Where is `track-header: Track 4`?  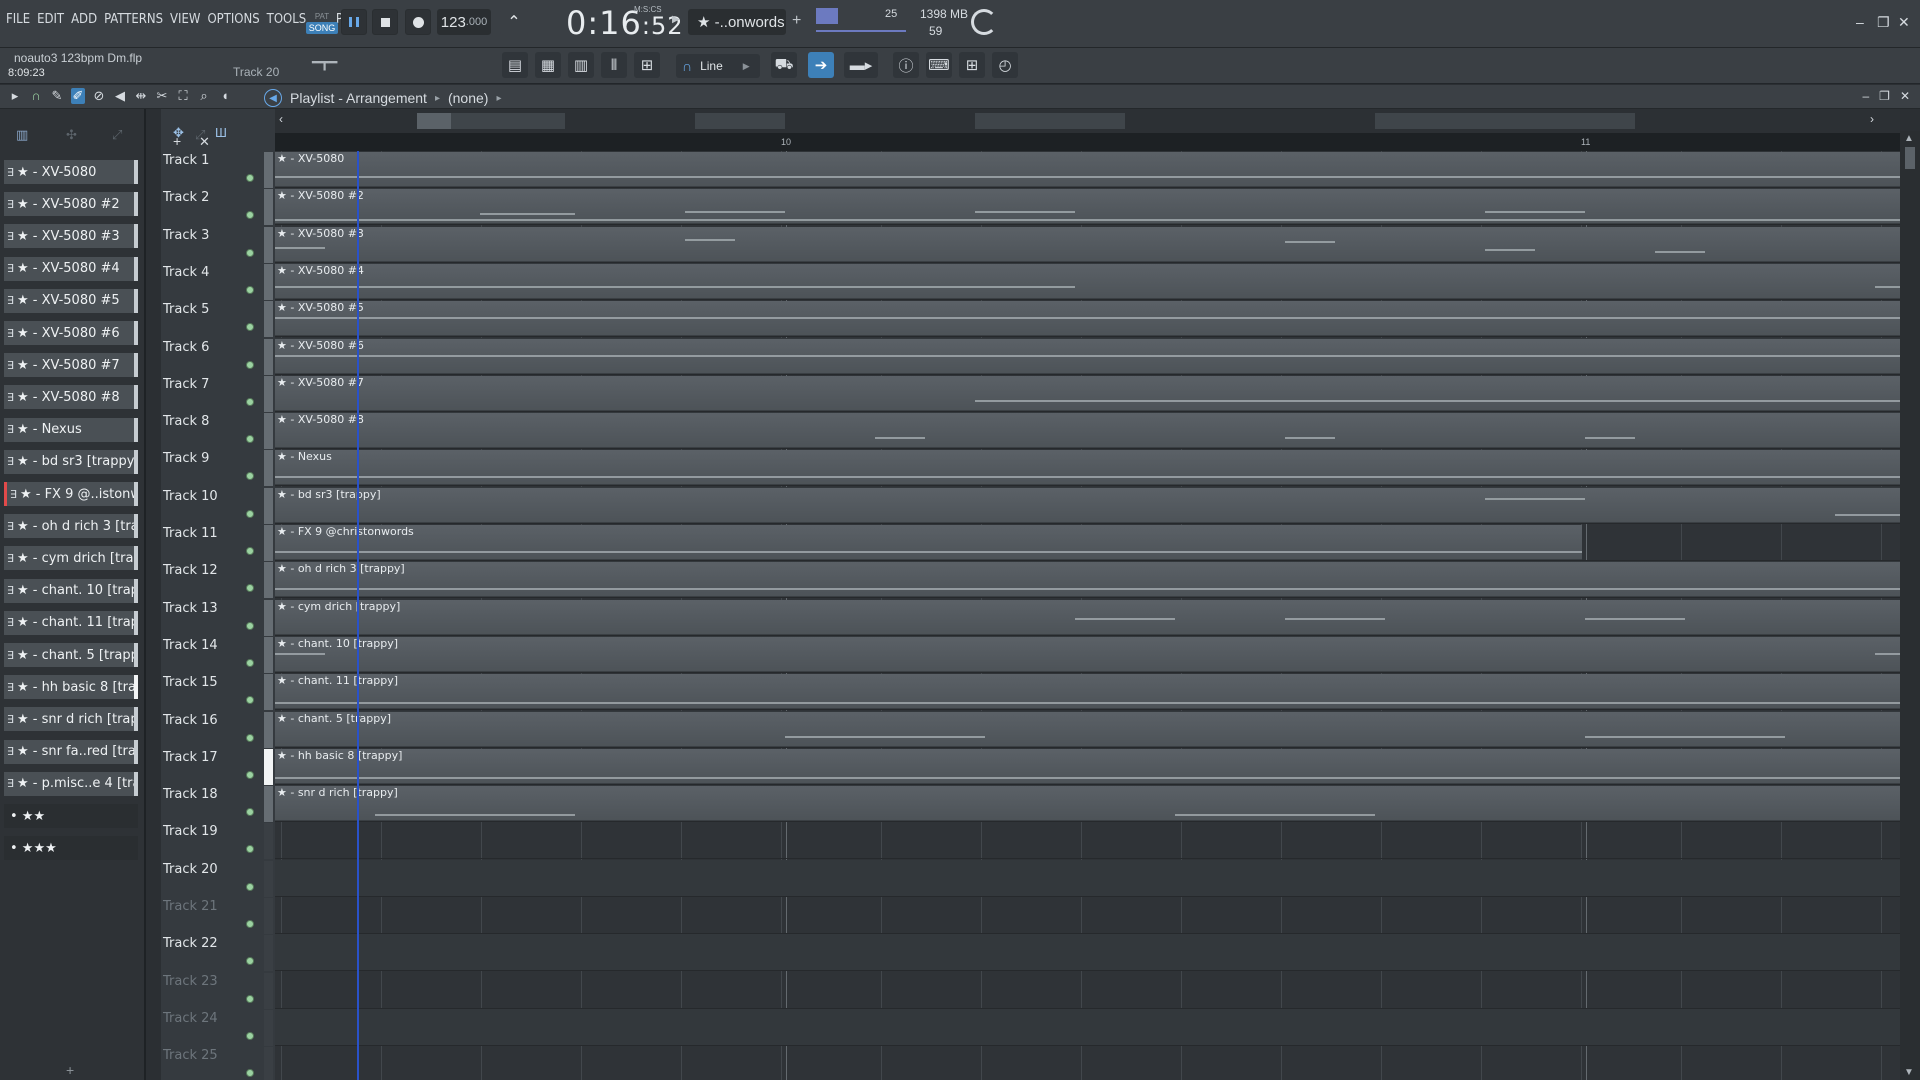 track-header: Track 4 is located at coordinates (212, 283).